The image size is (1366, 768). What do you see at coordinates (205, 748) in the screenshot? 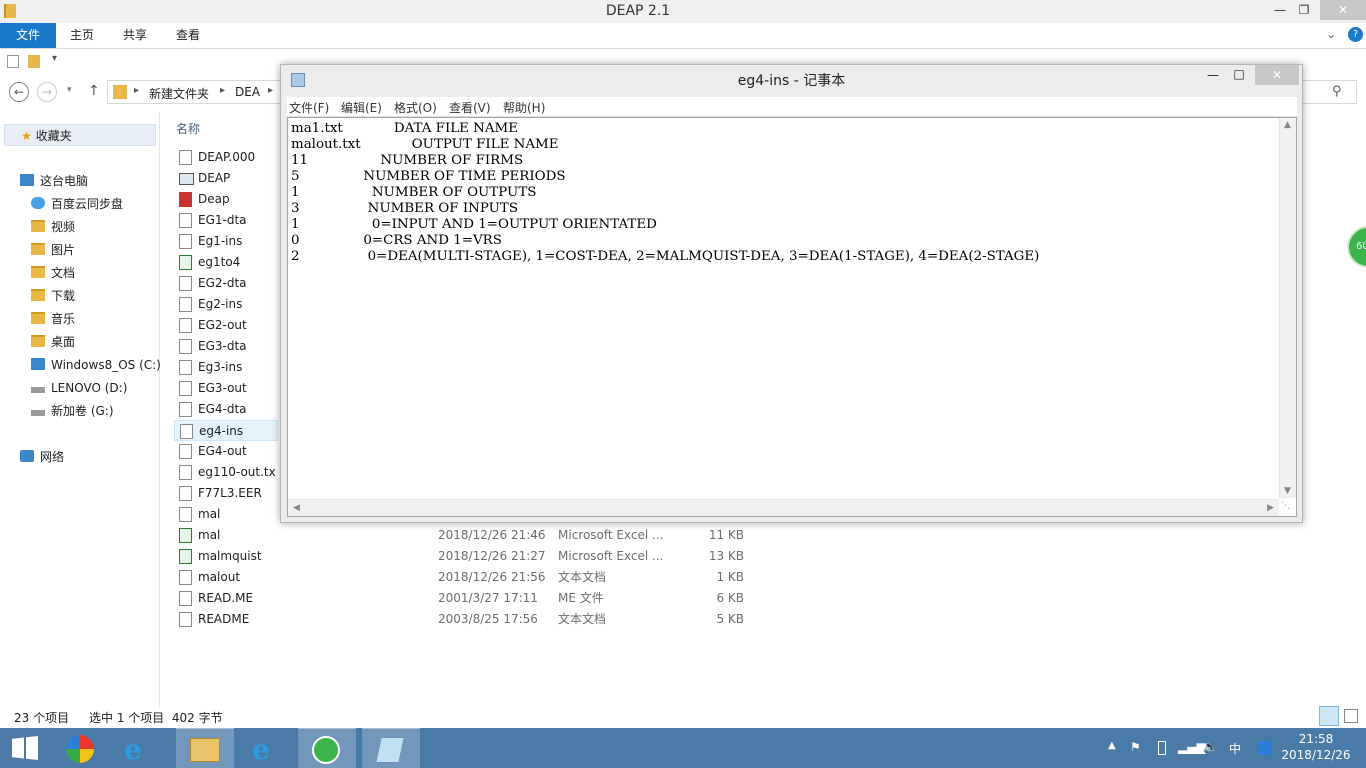
I see `taskbar-explorer` at bounding box center [205, 748].